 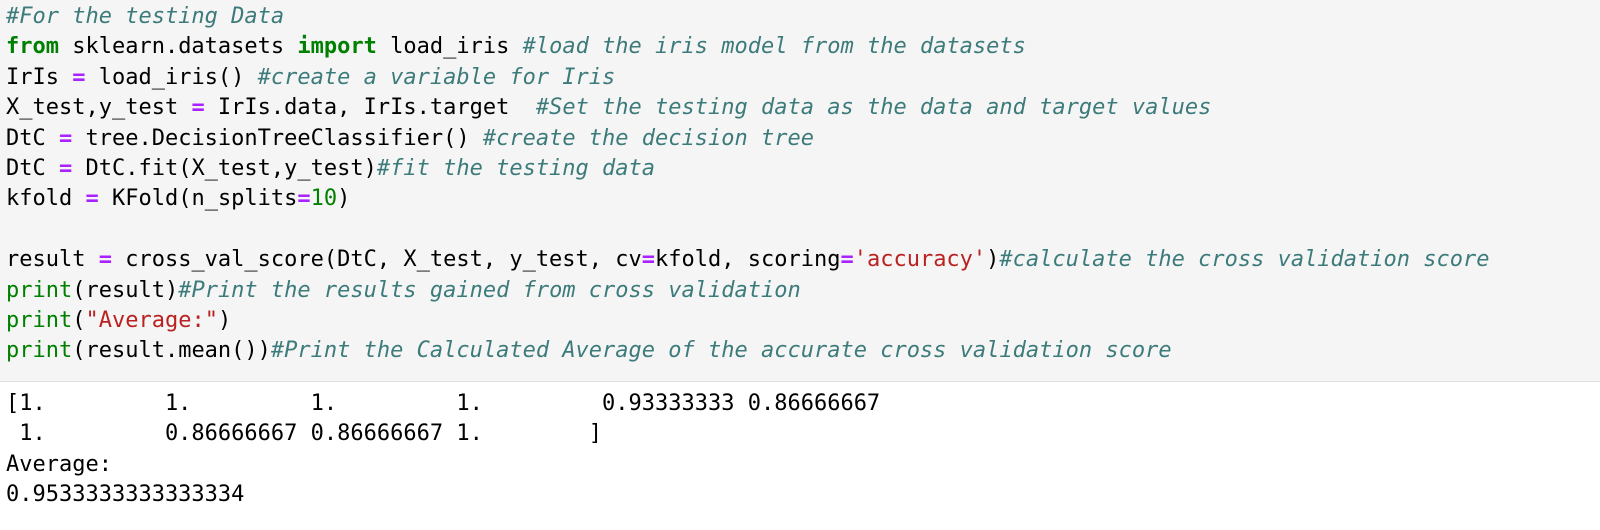 What do you see at coordinates (443, 403) in the screenshot?
I see `output-line: [1. 1. 1. 1. 0.93333333 0.86666667` at bounding box center [443, 403].